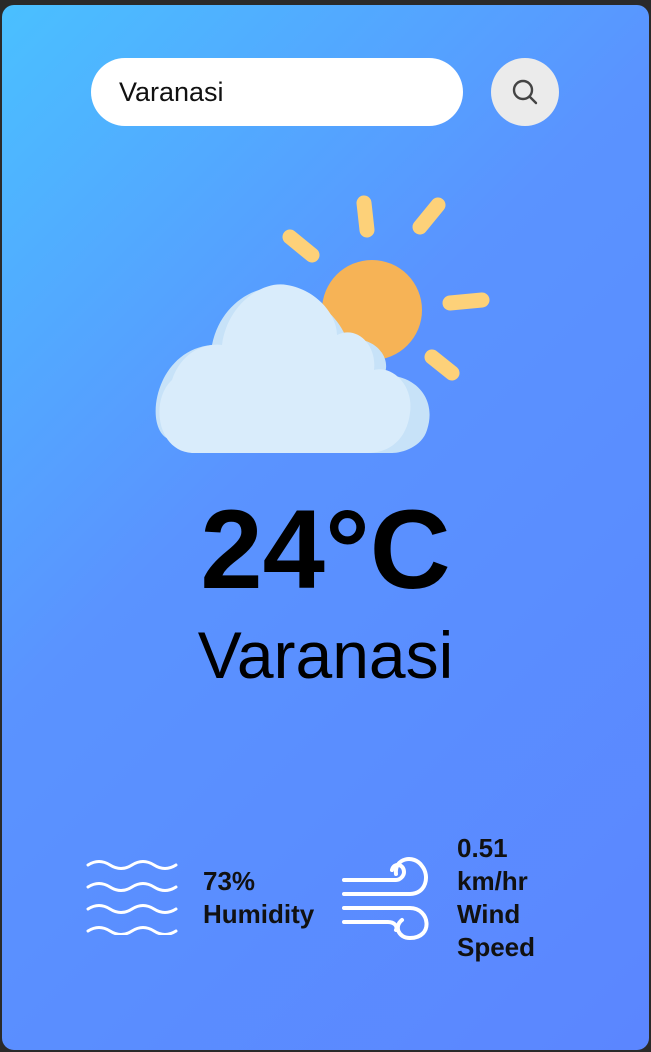 The width and height of the screenshot is (651, 1052). Describe the element at coordinates (258, 898) in the screenshot. I see `humidity-info: 73% Humidity` at that location.